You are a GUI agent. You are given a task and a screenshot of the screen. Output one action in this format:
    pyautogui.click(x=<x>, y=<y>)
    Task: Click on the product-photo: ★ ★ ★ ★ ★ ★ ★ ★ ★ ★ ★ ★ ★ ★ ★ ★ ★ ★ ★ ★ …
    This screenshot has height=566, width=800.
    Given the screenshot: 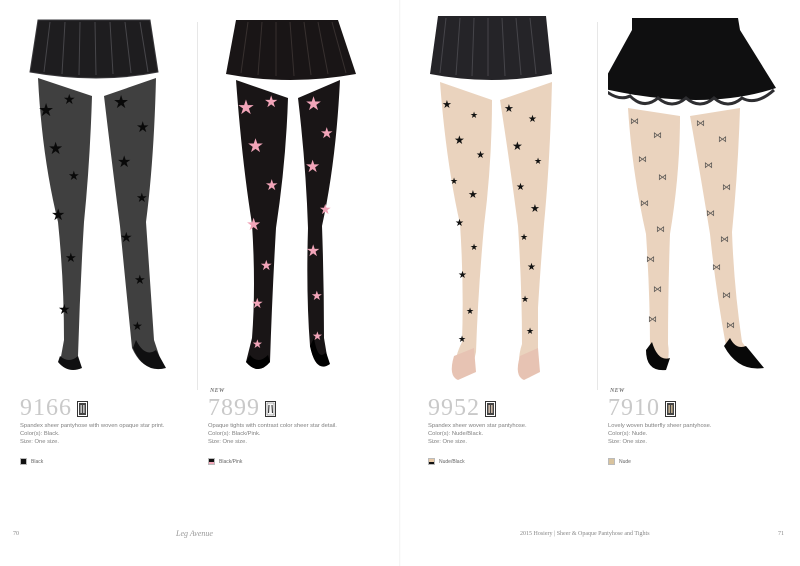 What is the action you would take?
    pyautogui.click(x=518, y=197)
    